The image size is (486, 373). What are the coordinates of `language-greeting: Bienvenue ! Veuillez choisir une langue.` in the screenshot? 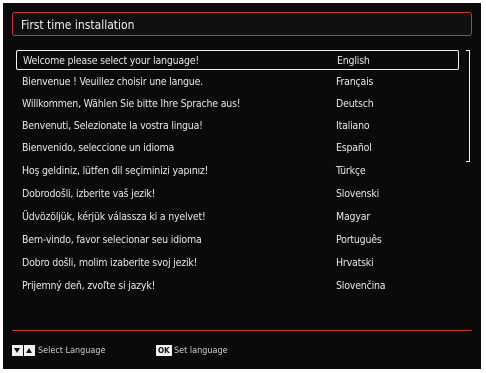 It's located at (112, 82).